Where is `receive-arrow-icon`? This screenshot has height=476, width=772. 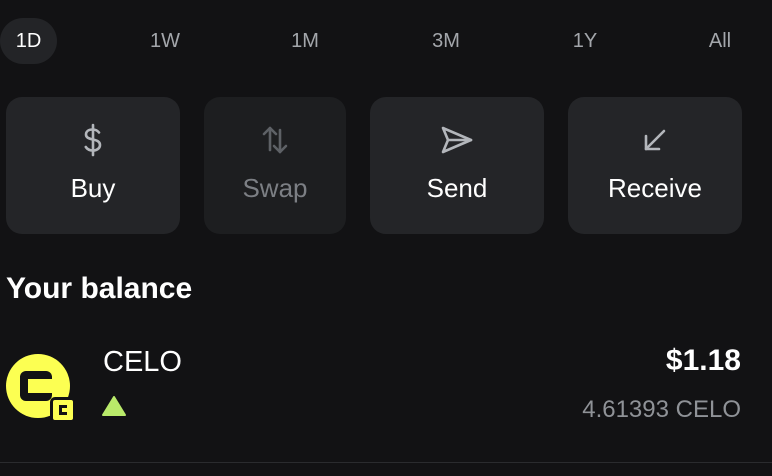 receive-arrow-icon is located at coordinates (655, 140).